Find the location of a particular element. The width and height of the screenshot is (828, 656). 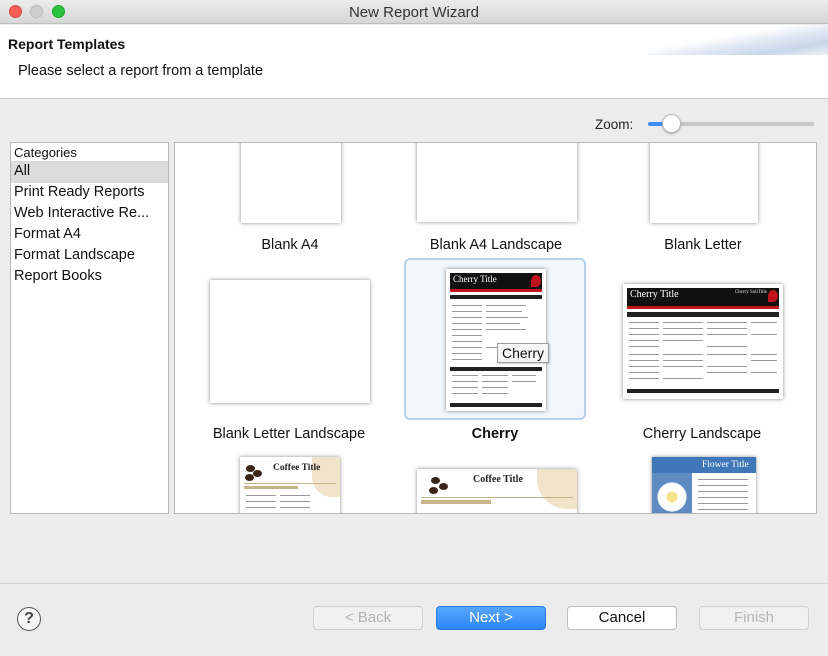

page-title: Report Templates is located at coordinates (67, 44).